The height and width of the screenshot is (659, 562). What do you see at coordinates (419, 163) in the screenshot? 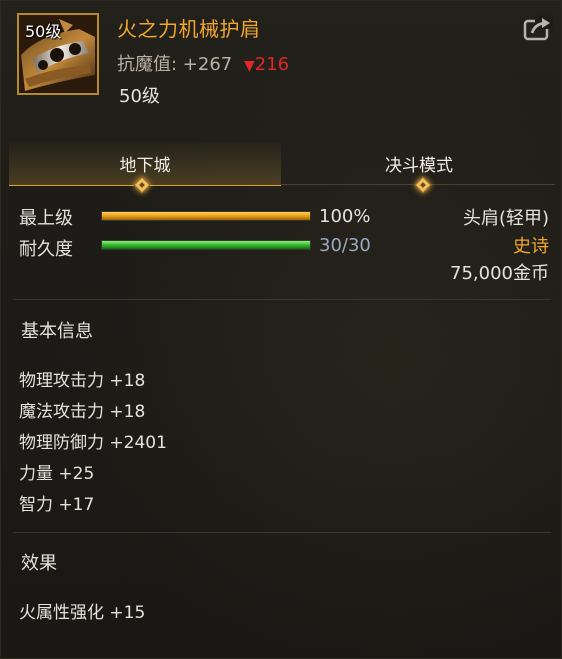
I see `tab-pvp: 决斗模式` at bounding box center [419, 163].